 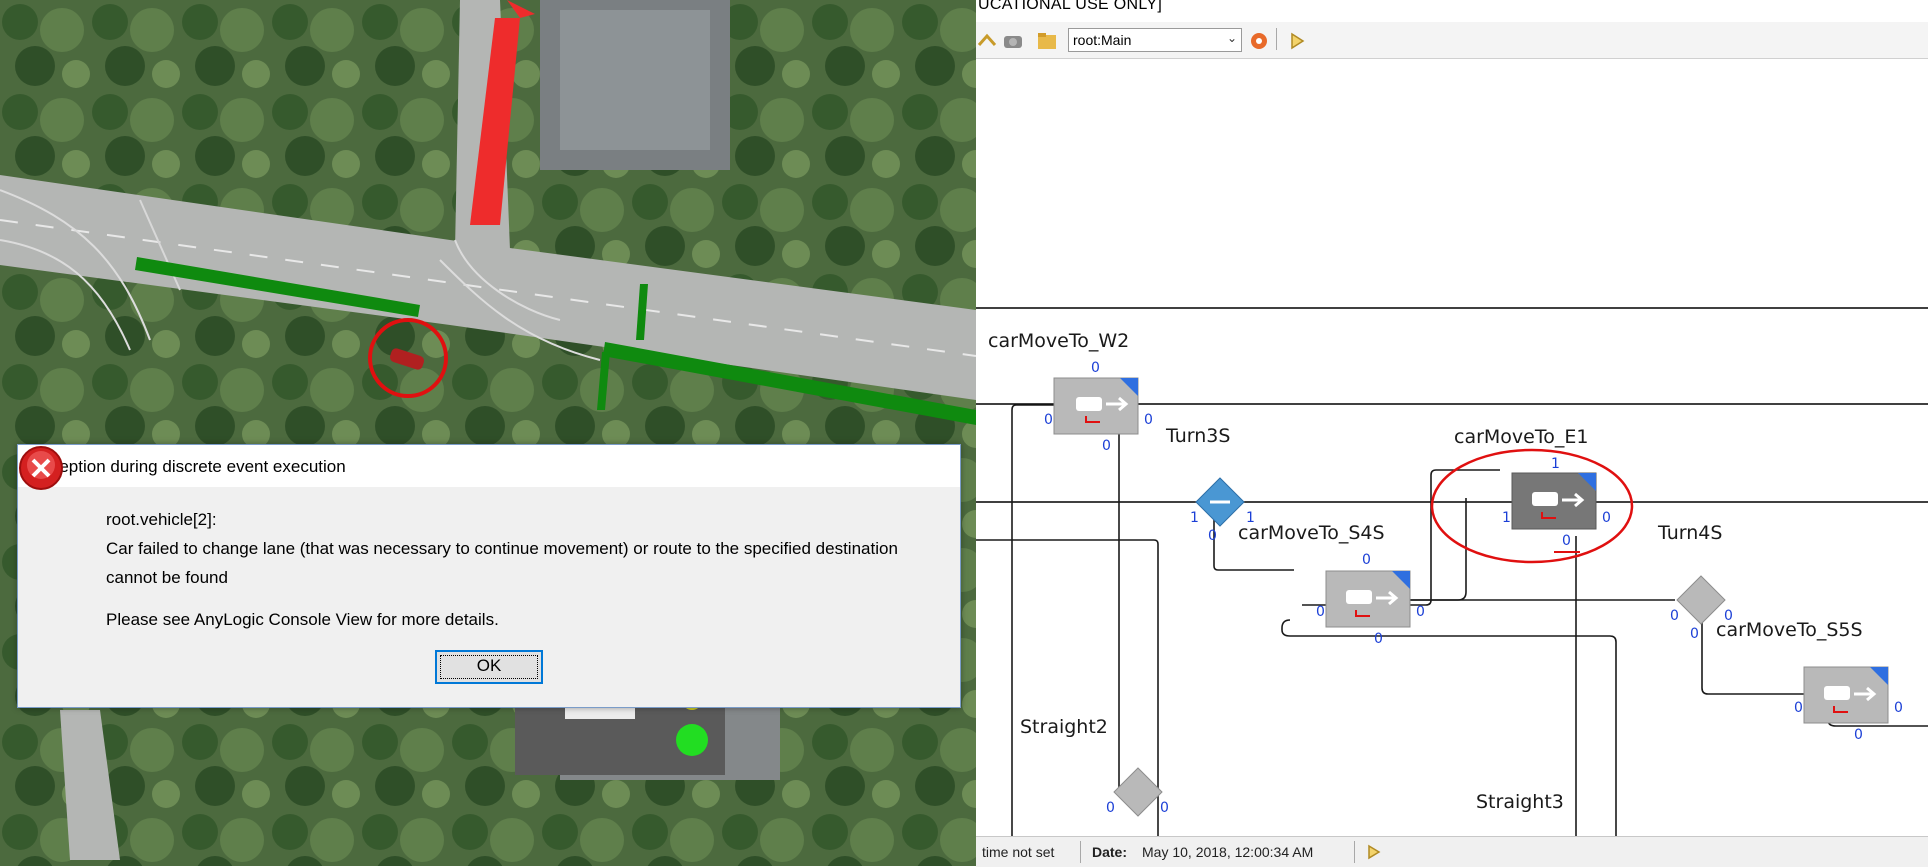 What do you see at coordinates (1197, 436) in the screenshot?
I see `select-label: Turn3S` at bounding box center [1197, 436].